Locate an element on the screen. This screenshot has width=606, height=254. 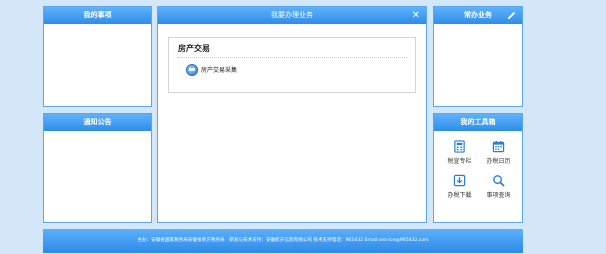
business-category-divider is located at coordinates (292, 57).